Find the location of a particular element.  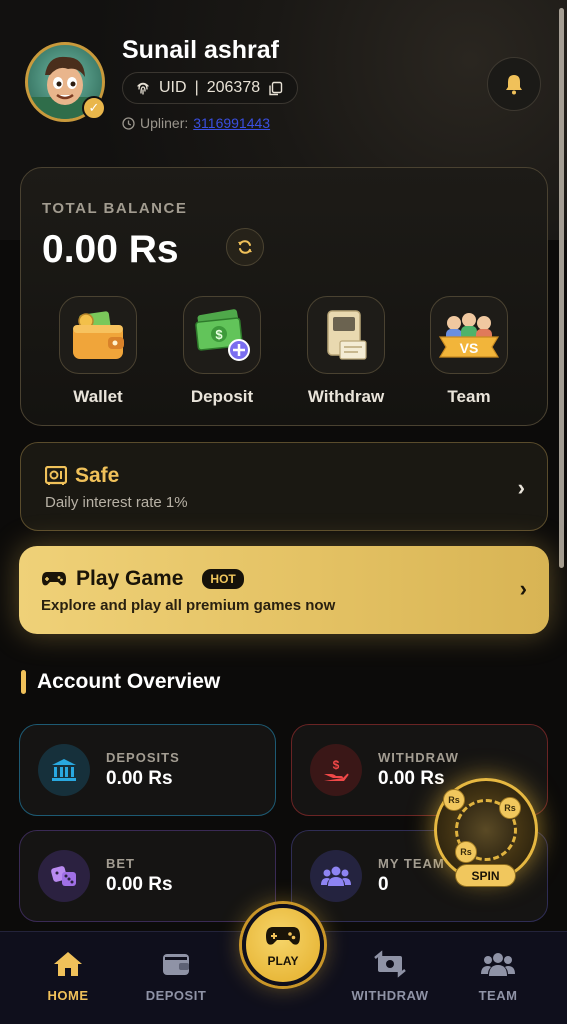

bet-stat-value: 0.00 Rs is located at coordinates (139, 884).